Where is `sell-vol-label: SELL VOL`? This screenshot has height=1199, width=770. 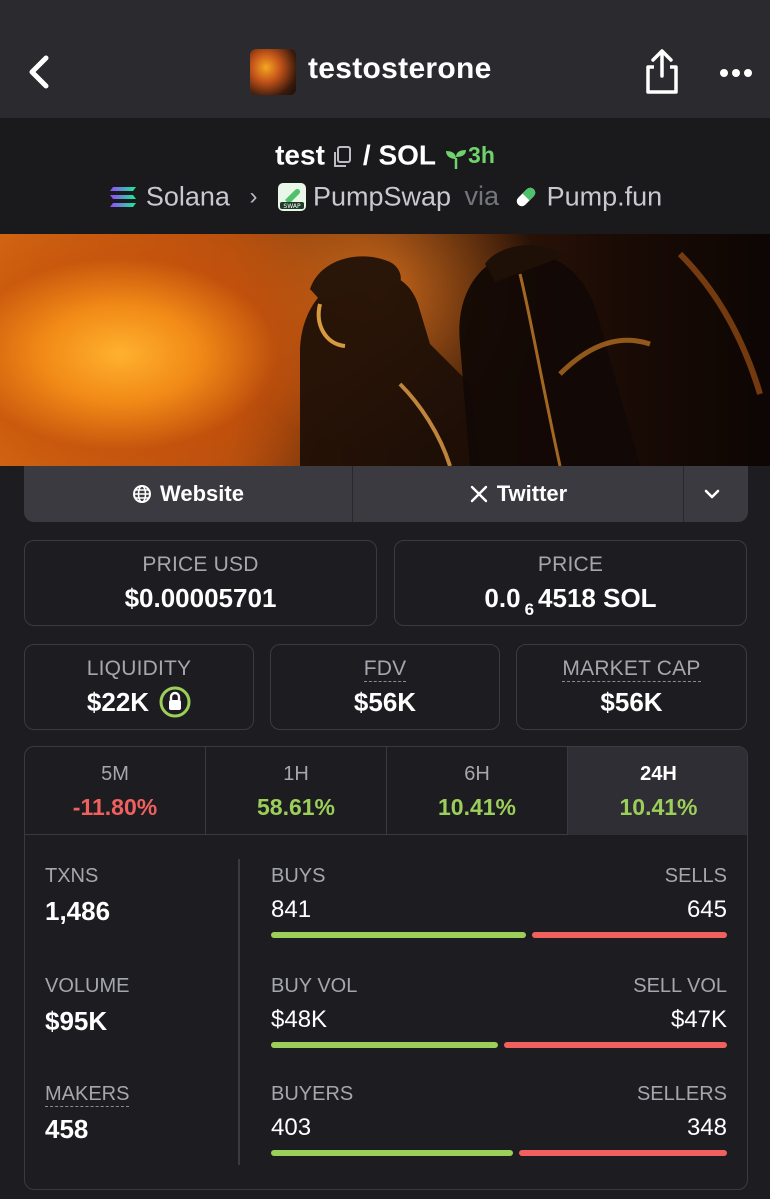 sell-vol-label: SELL VOL is located at coordinates (680, 986).